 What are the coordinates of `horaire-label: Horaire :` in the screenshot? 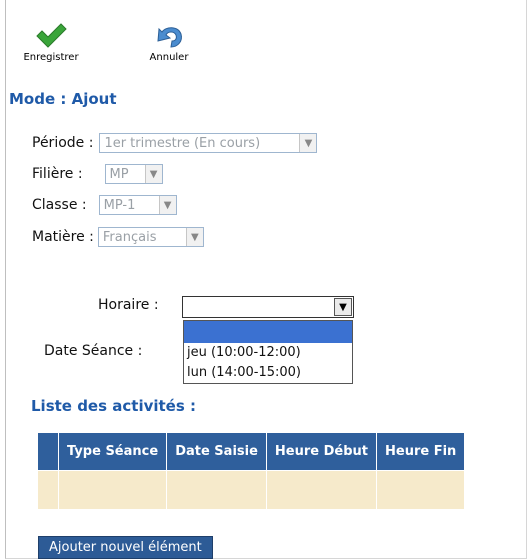 It's located at (128, 305).